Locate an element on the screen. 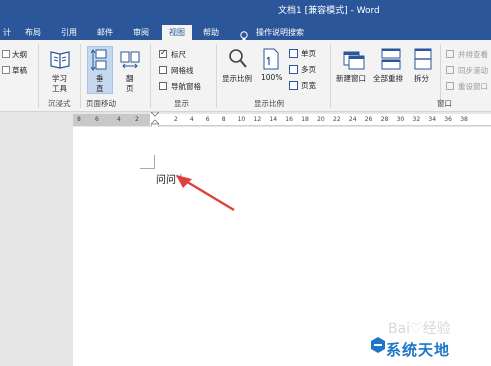 This screenshot has height=366, width=491. group-label-zoom: 显示比例 is located at coordinates (269, 103).